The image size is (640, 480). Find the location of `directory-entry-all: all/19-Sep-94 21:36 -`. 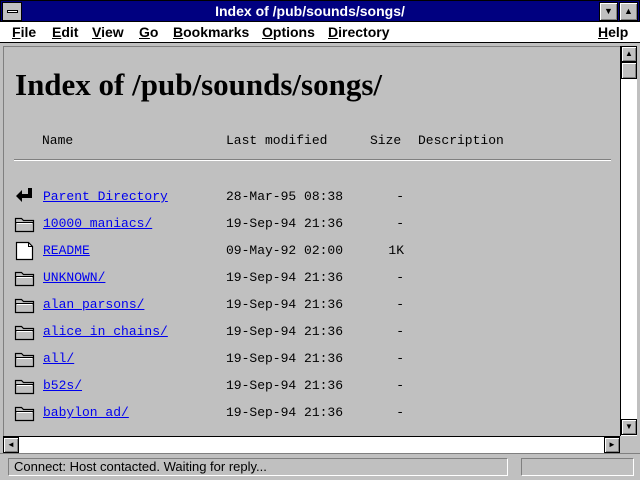

directory-entry-all: all/19-Sep-94 21:36 - is located at coordinates (312, 359).